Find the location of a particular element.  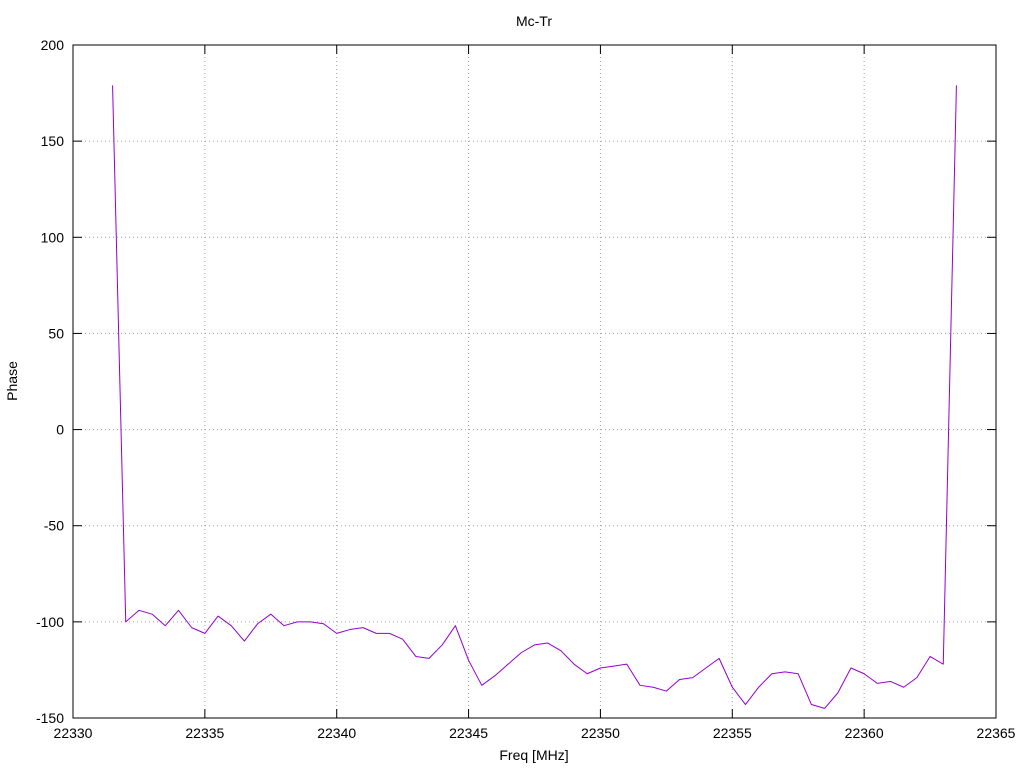

x-tick-label: 22330 is located at coordinates (73, 733).